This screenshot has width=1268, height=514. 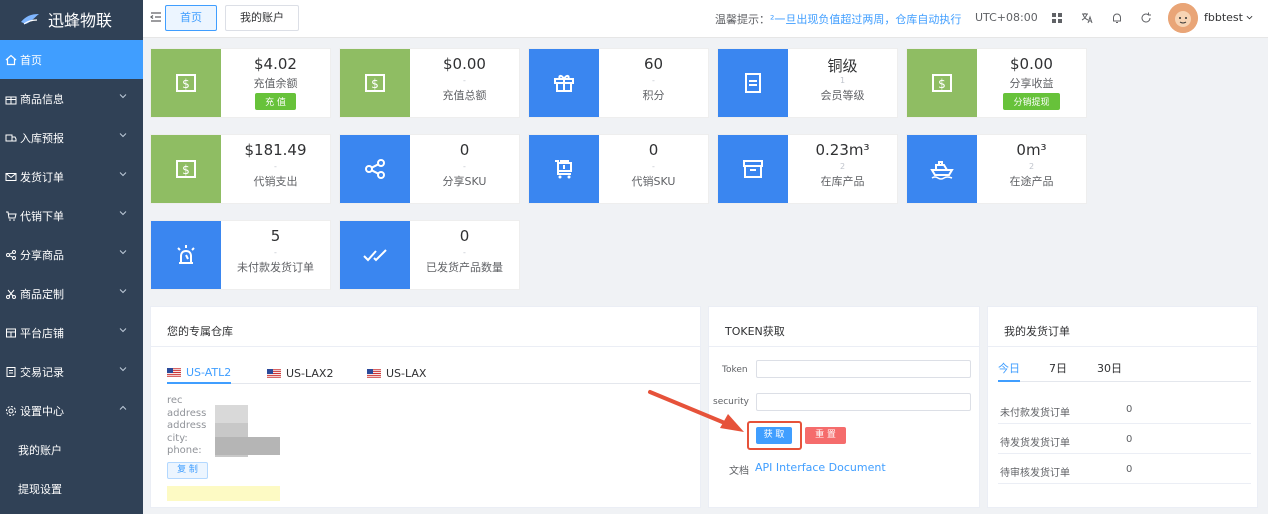 What do you see at coordinates (1129, 469) in the screenshot?
I see `row-value: 0` at bounding box center [1129, 469].